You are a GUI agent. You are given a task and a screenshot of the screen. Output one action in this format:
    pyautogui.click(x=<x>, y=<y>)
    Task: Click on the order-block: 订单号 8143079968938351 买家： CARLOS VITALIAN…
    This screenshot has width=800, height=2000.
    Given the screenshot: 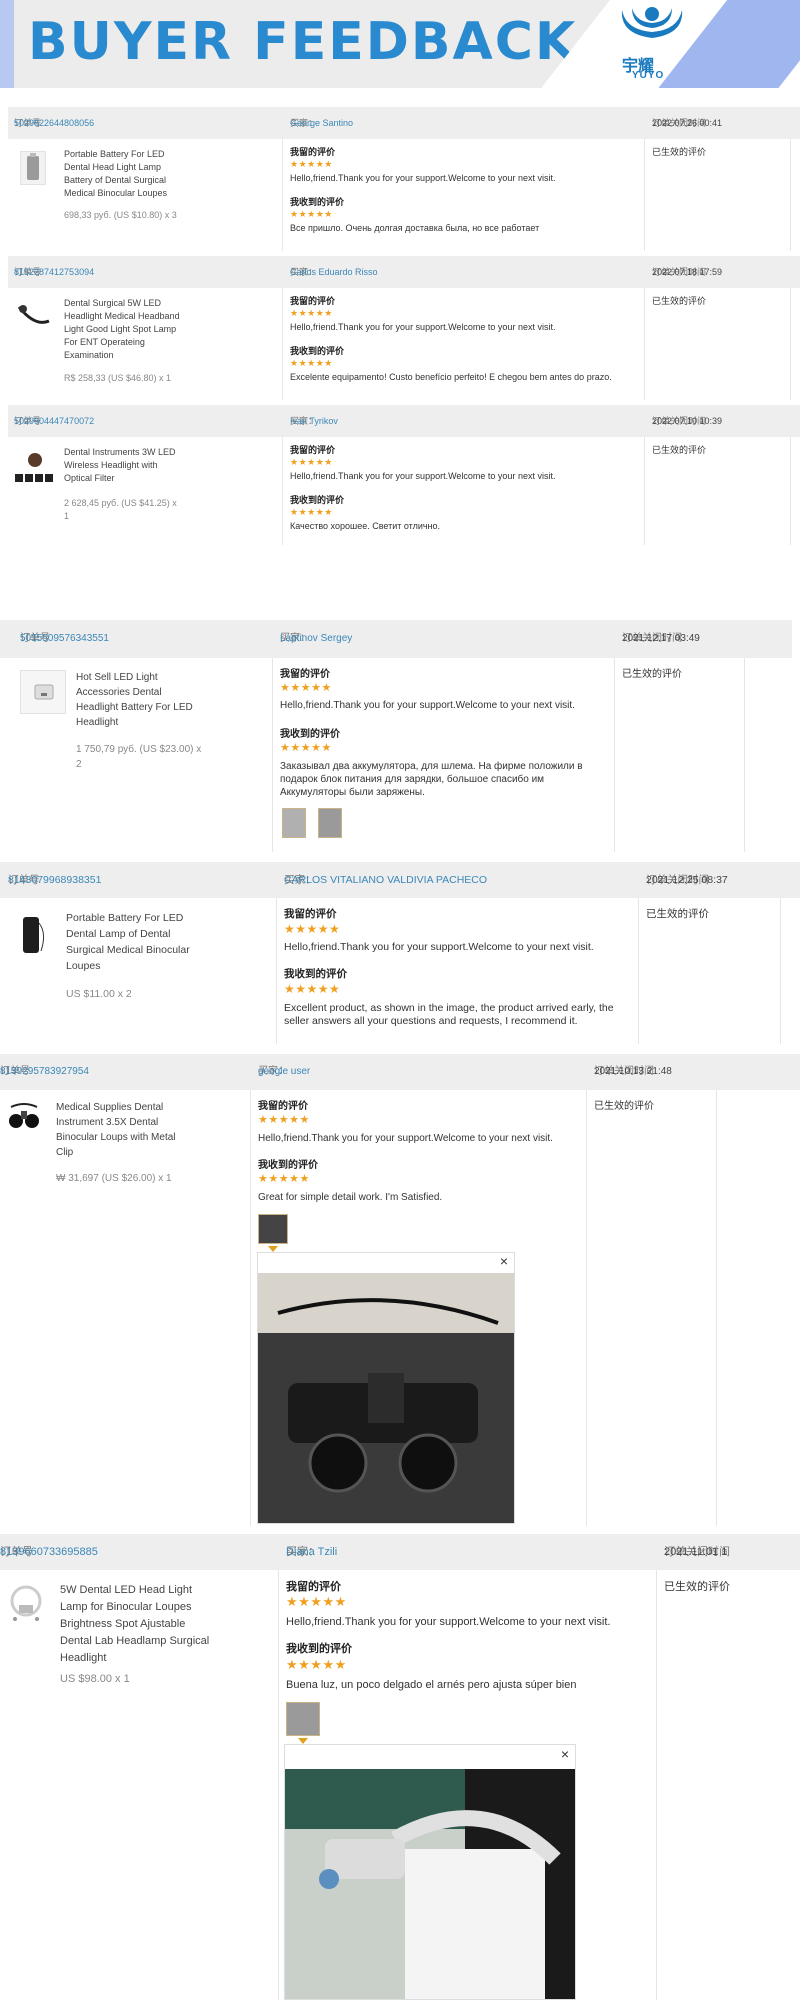 What is the action you would take?
    pyautogui.click(x=400, y=953)
    